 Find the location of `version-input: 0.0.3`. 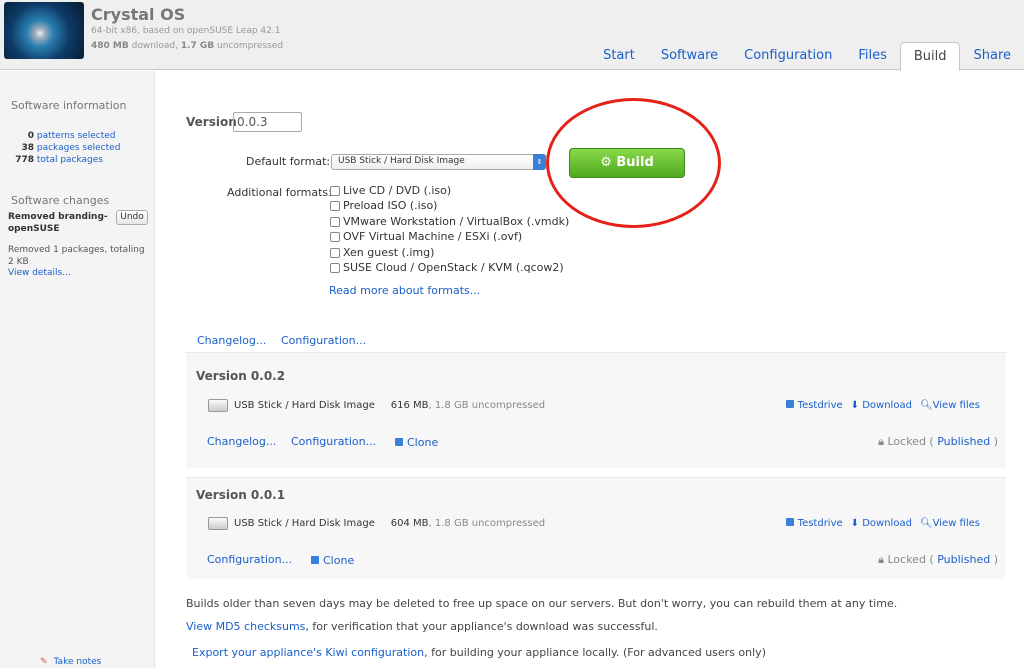

version-input: 0.0.3 is located at coordinates (267, 122).